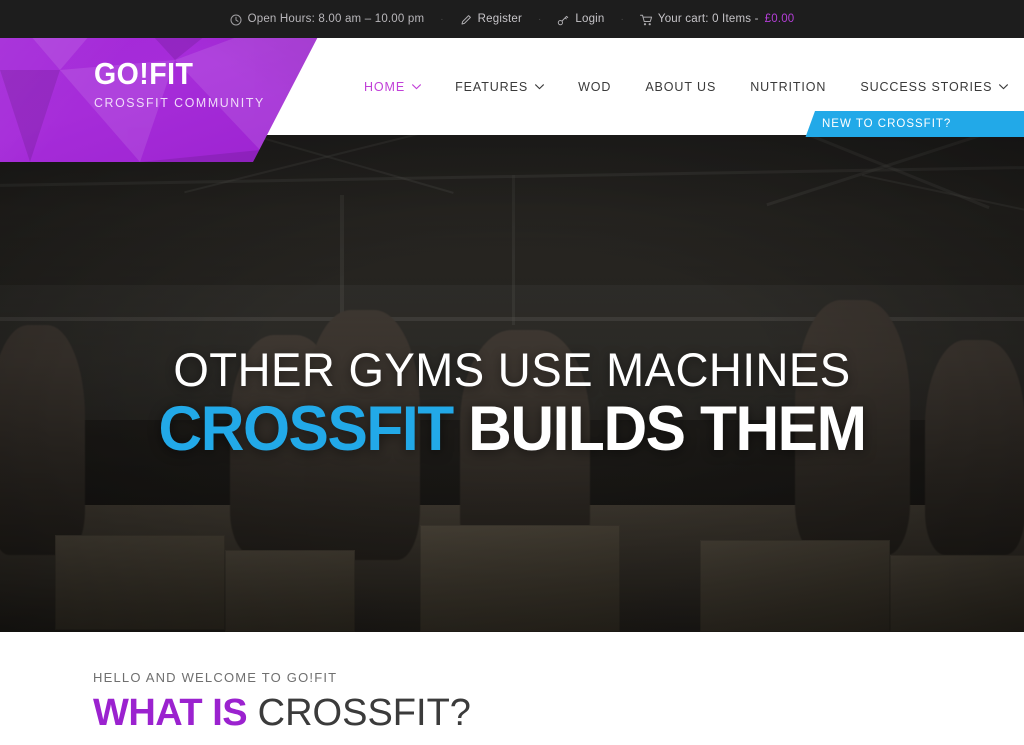 This screenshot has width=1024, height=745. I want to click on nav-item-about-us-label: ABOUT US, so click(681, 86).